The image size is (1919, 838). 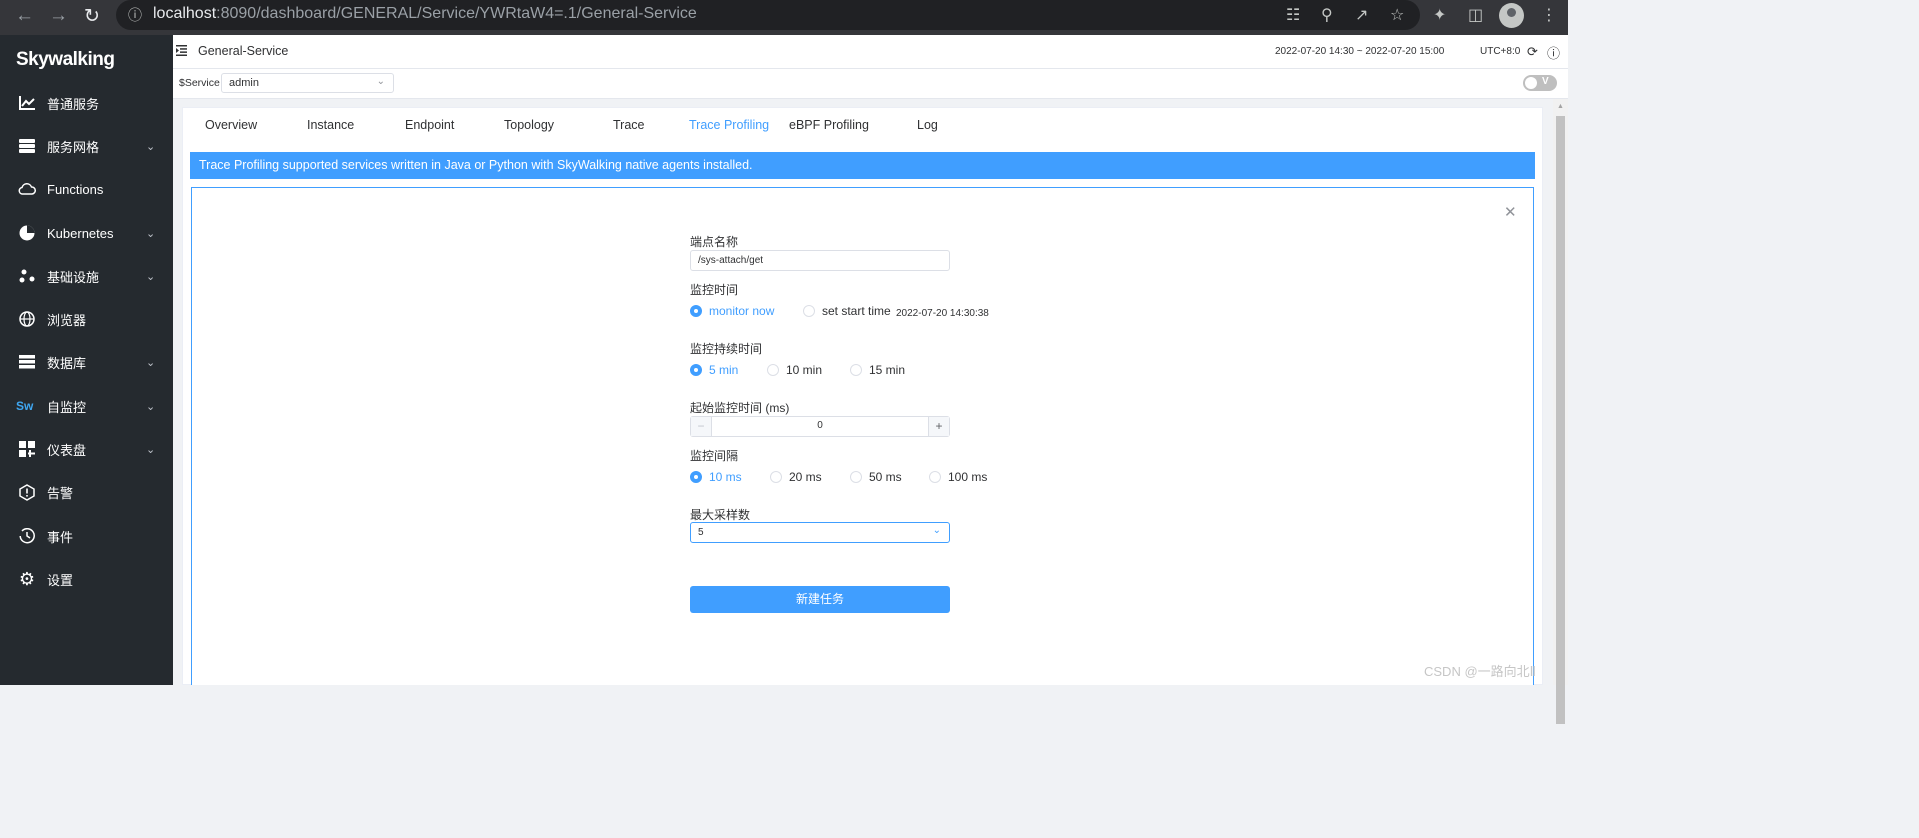 I want to click on max-samples-select: 5 ⌄, so click(x=820, y=532).